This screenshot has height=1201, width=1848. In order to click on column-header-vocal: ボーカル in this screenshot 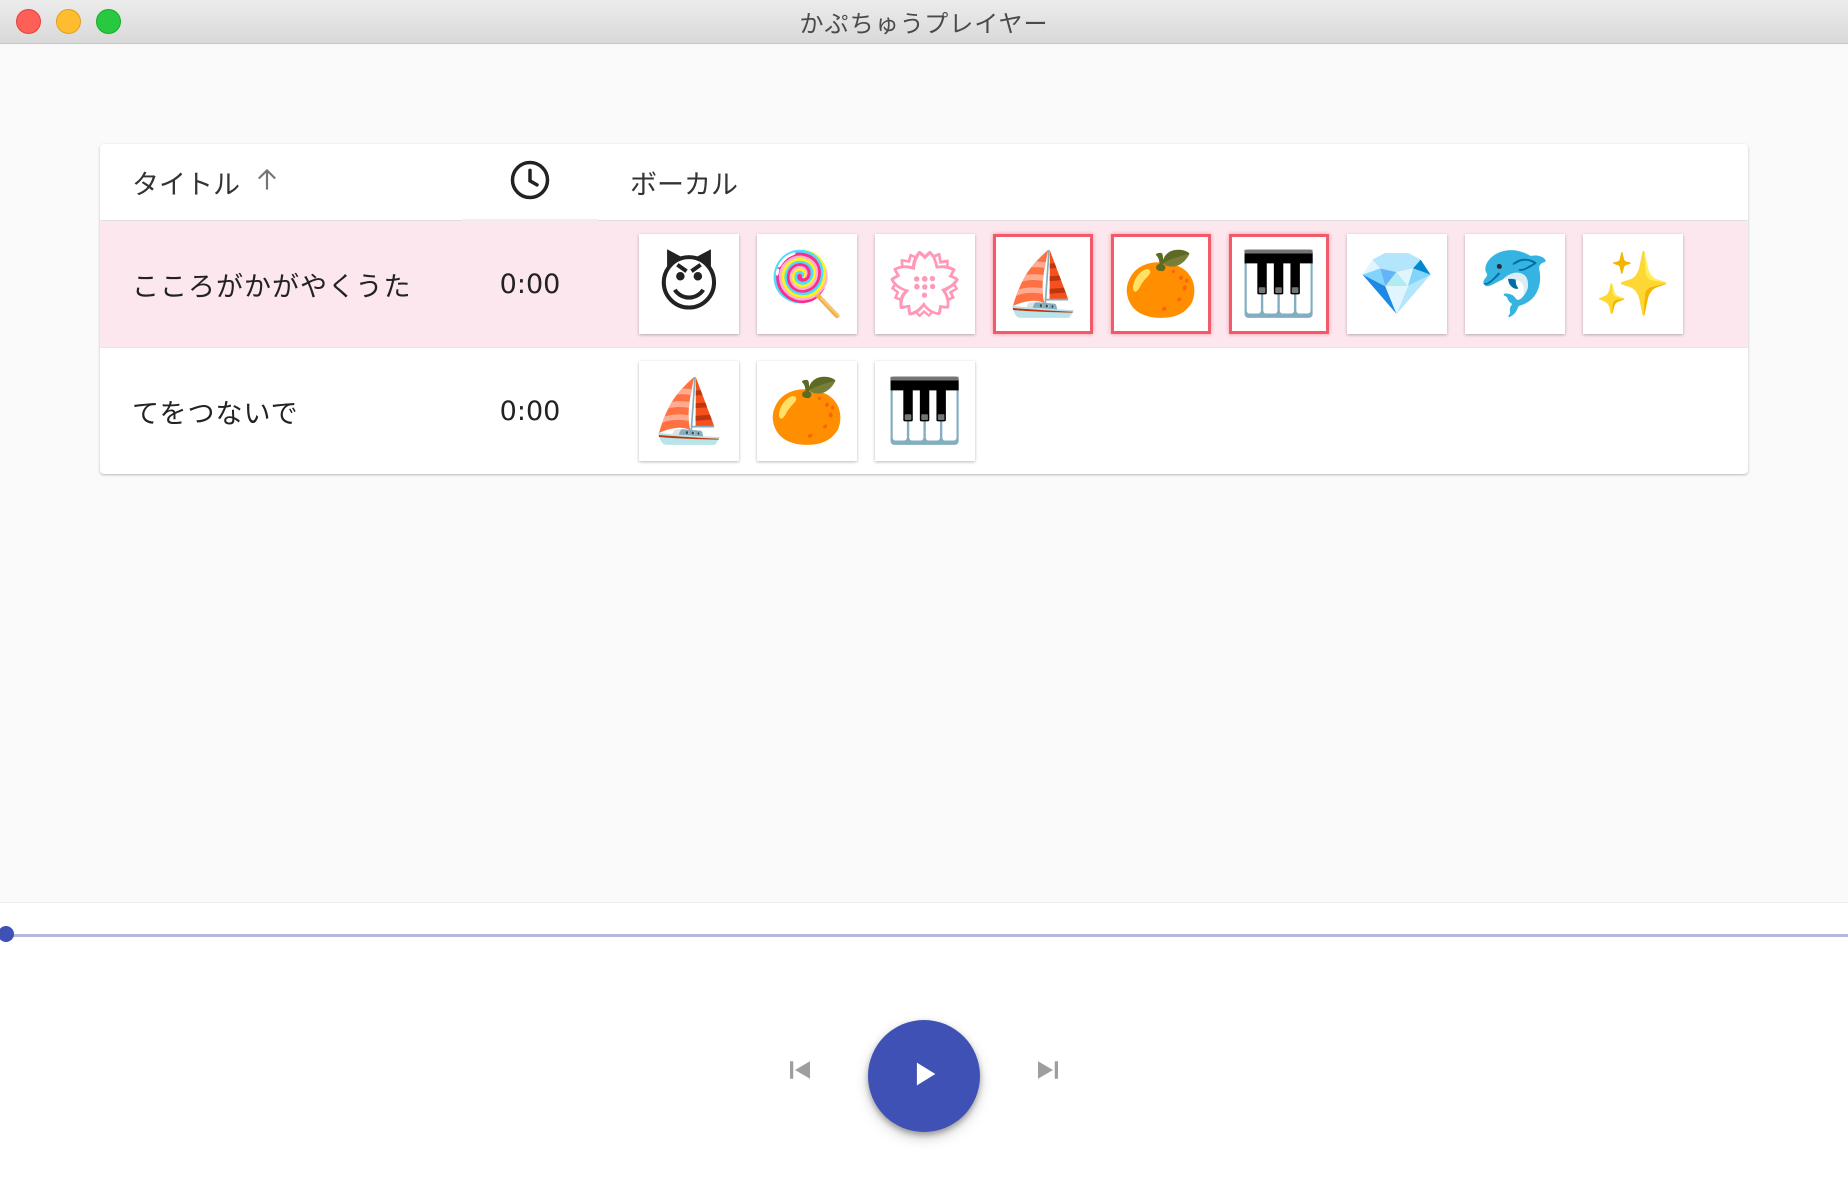, I will do `click(684, 182)`.